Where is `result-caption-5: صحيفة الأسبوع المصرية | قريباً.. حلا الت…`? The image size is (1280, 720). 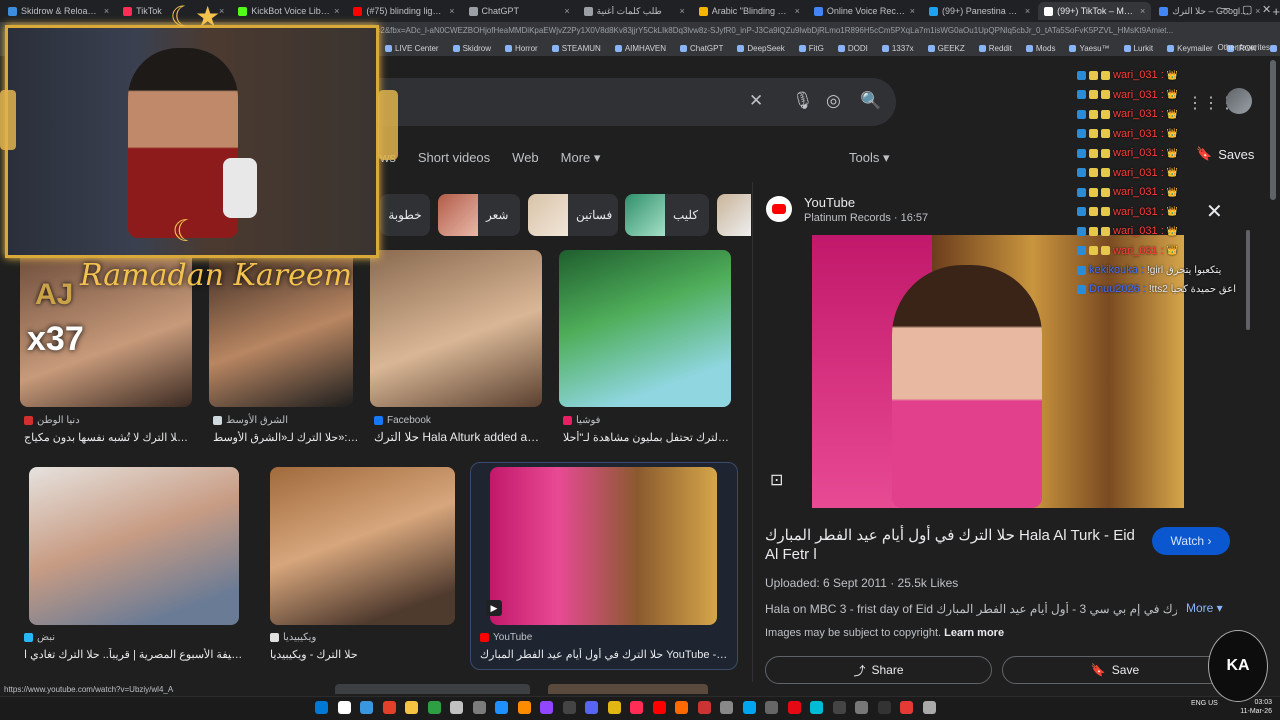 result-caption-5: صحيفة الأسبوع المصرية | قريباً.. حلا الت… is located at coordinates (134, 654).